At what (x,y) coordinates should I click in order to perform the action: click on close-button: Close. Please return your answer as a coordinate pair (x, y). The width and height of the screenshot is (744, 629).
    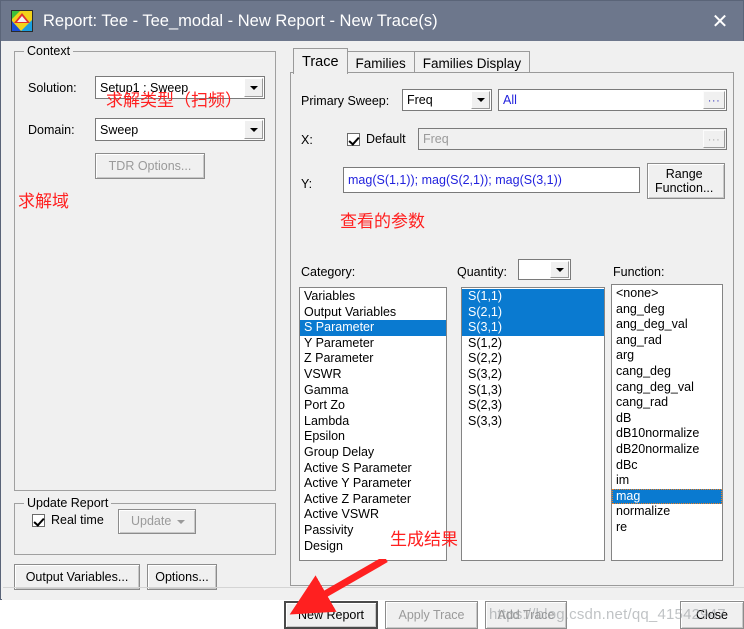
    Looking at the image, I should click on (712, 615).